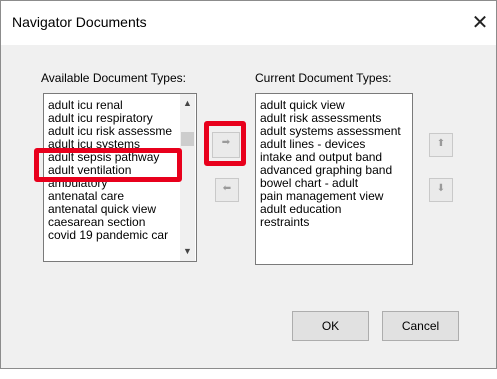 The width and height of the screenshot is (497, 379). What do you see at coordinates (79, 22) in the screenshot?
I see `dialog-title: Navigator Documents` at bounding box center [79, 22].